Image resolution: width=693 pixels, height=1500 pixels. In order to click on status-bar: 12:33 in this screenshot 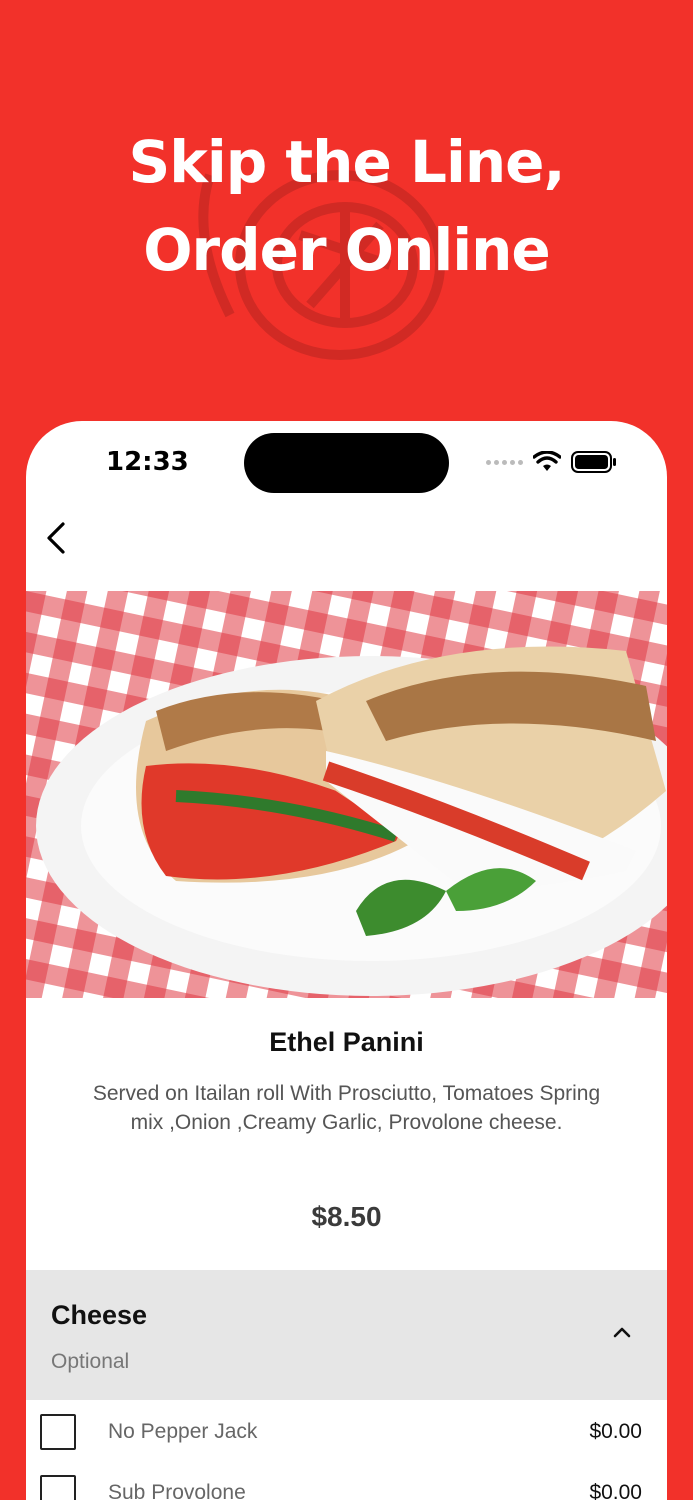, I will do `click(346, 461)`.